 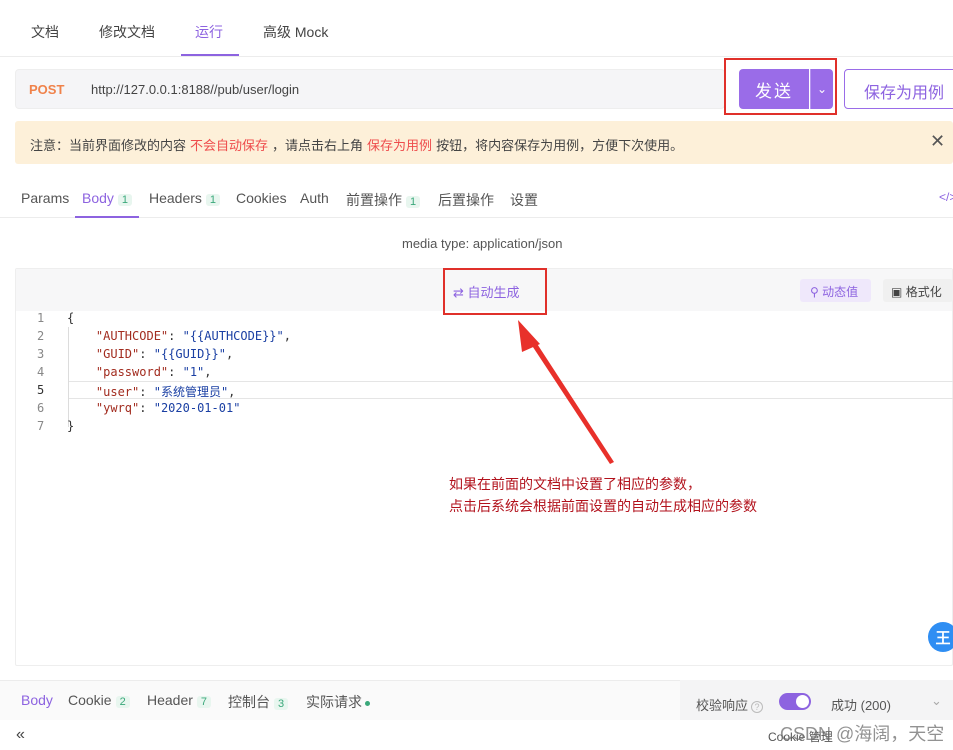 I want to click on resp-tab-actual-request: 实际请求, so click(x=338, y=702).